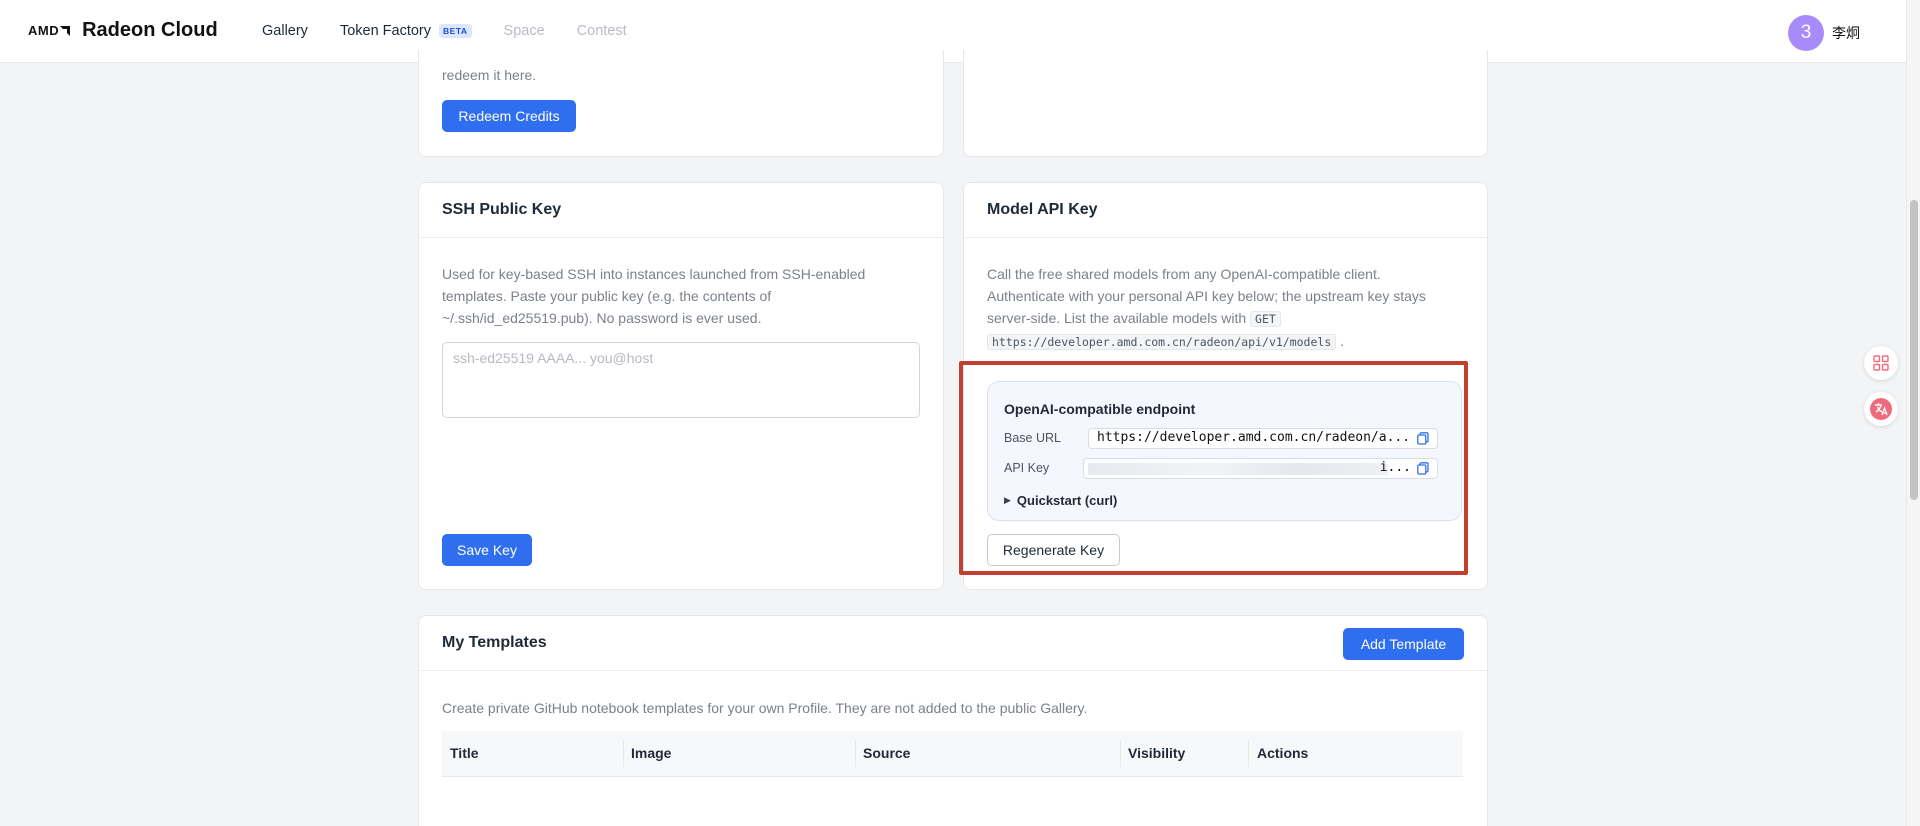 Image resolution: width=1920 pixels, height=826 pixels. I want to click on nav-contest: Contest, so click(602, 31).